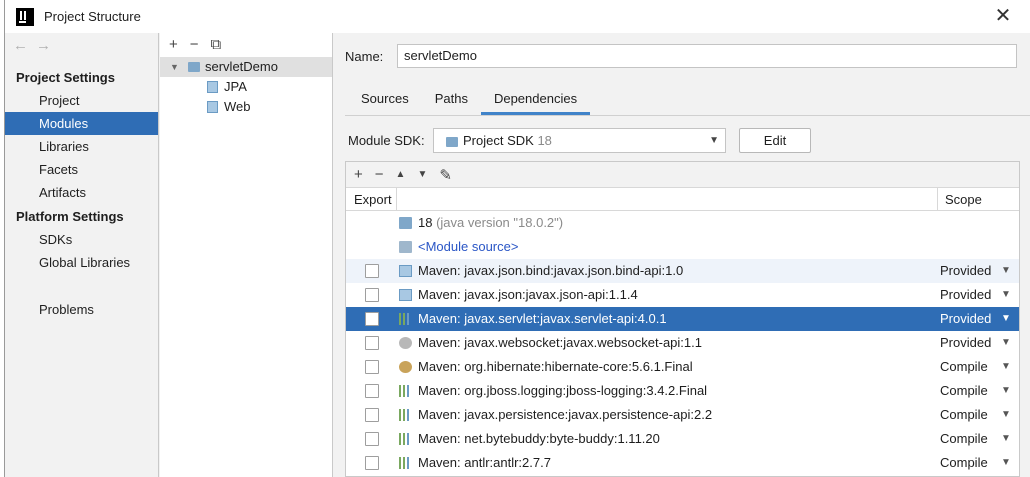  I want to click on dep-name: Maven: net.bytebuddy:byte-buddy:1.11.20, so click(539, 438).